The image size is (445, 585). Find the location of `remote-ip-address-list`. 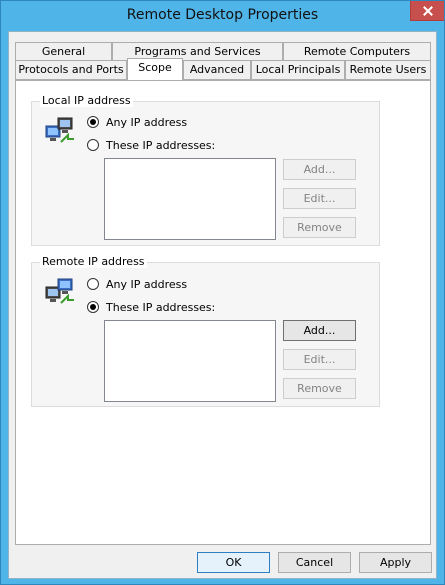

remote-ip-address-list is located at coordinates (190, 361).